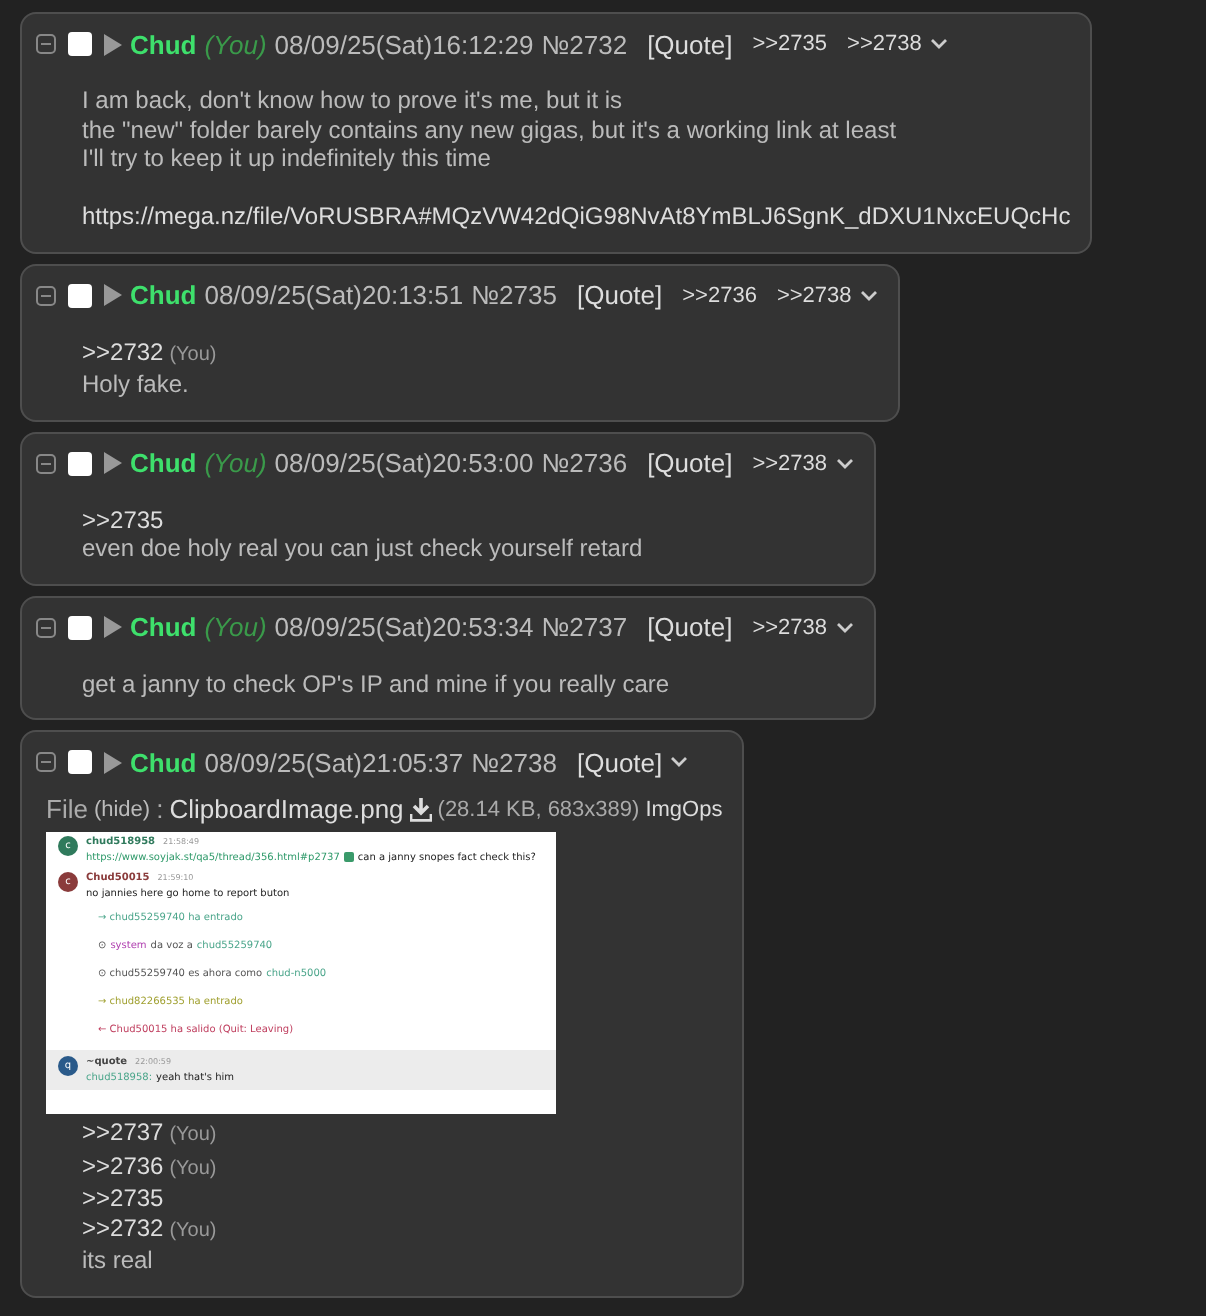  I want to click on url-link: https://mega.nz/file/VoRUSBRA#MQzVW42dQiG98NvAt8YmBLJ6SgnK_dDXU1NxcEUQcHc, so click(576, 216).